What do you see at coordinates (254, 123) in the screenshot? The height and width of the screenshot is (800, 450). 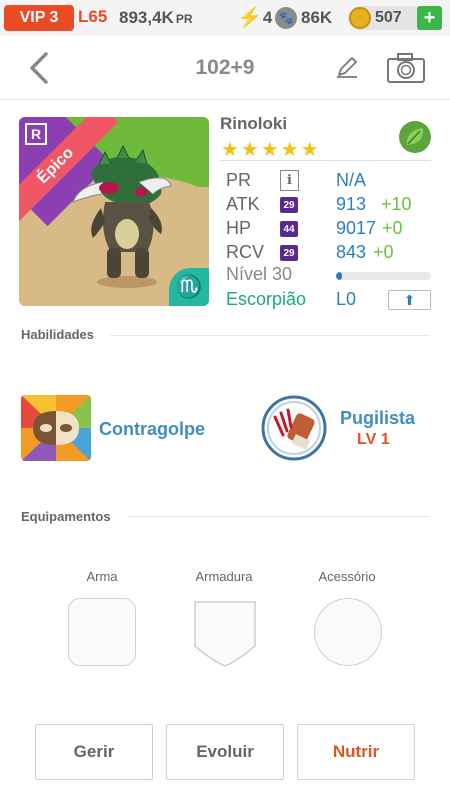 I see `monster-name: Rinoloki` at bounding box center [254, 123].